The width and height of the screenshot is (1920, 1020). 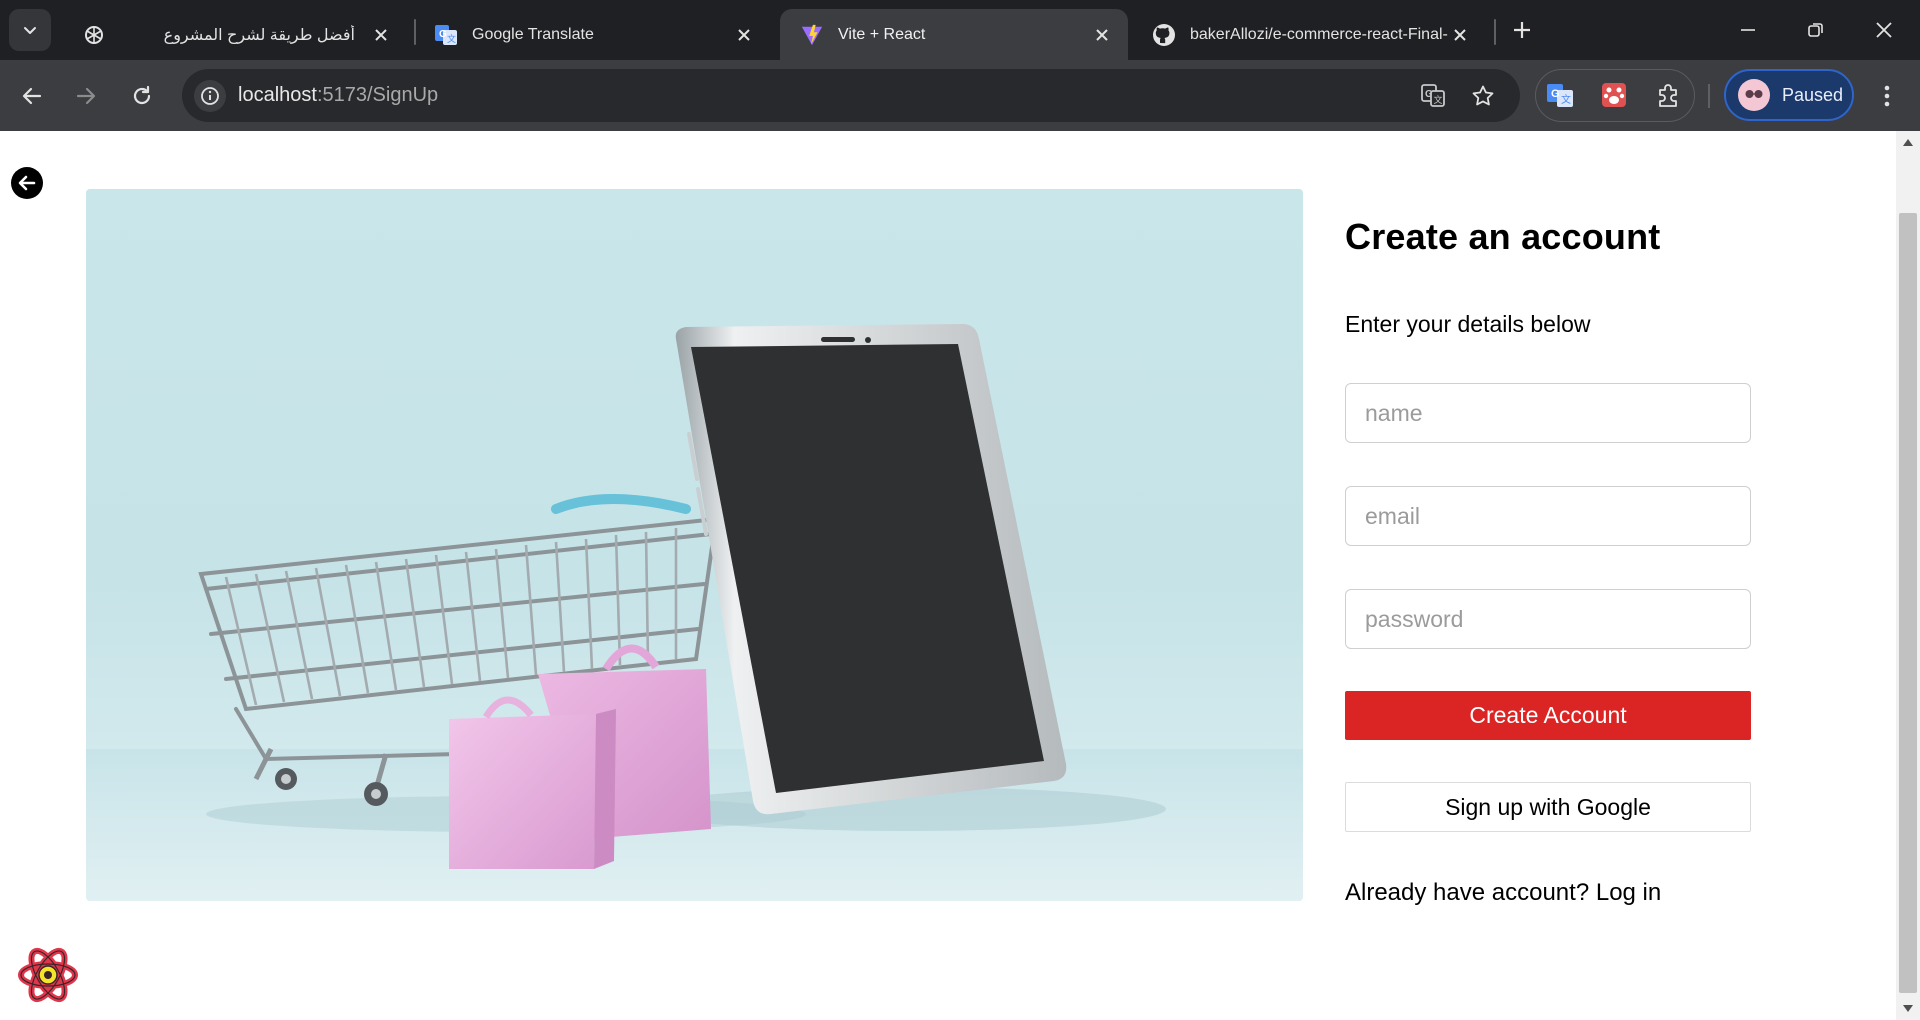 I want to click on forward-button, so click(x=86, y=96).